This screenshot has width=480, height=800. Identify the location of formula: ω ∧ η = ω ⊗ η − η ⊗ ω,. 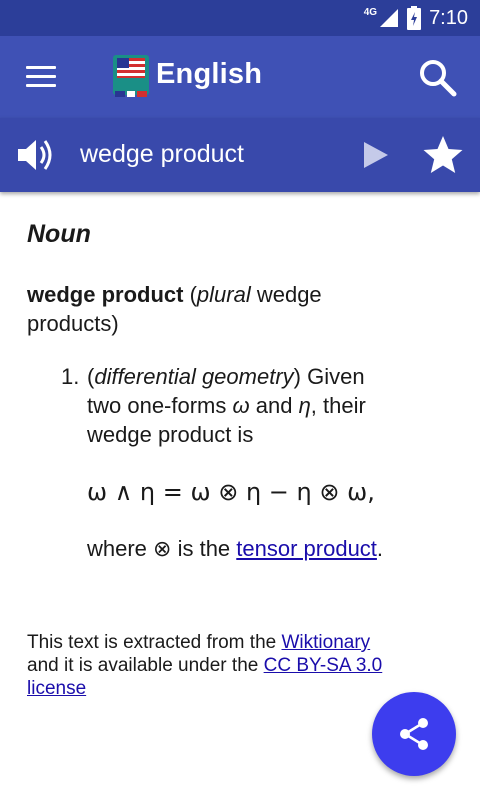
(231, 492).